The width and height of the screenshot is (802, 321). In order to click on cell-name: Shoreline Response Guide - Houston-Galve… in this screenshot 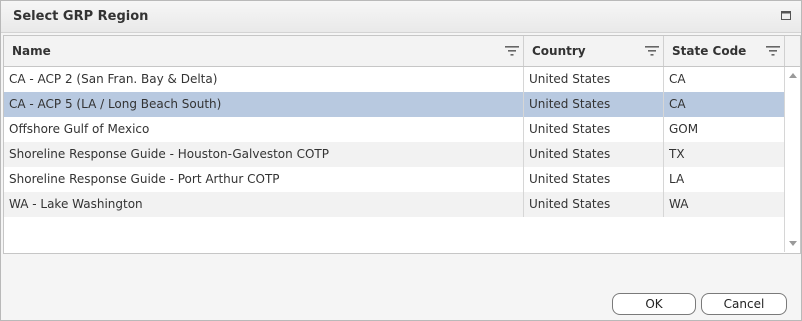, I will do `click(169, 154)`.